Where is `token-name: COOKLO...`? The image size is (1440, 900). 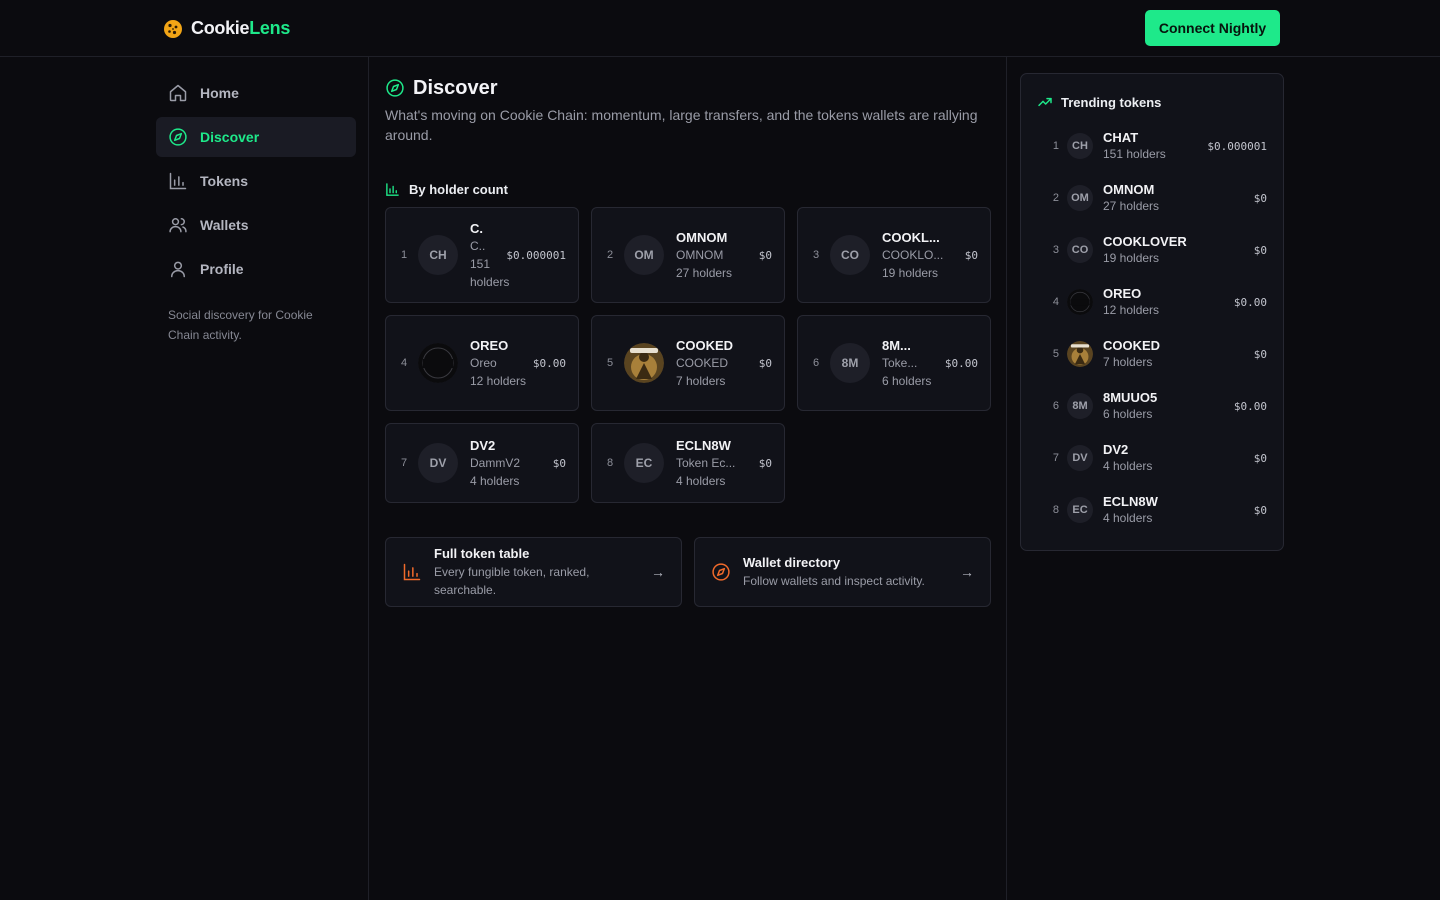
token-name: COOKLO... is located at coordinates (913, 254).